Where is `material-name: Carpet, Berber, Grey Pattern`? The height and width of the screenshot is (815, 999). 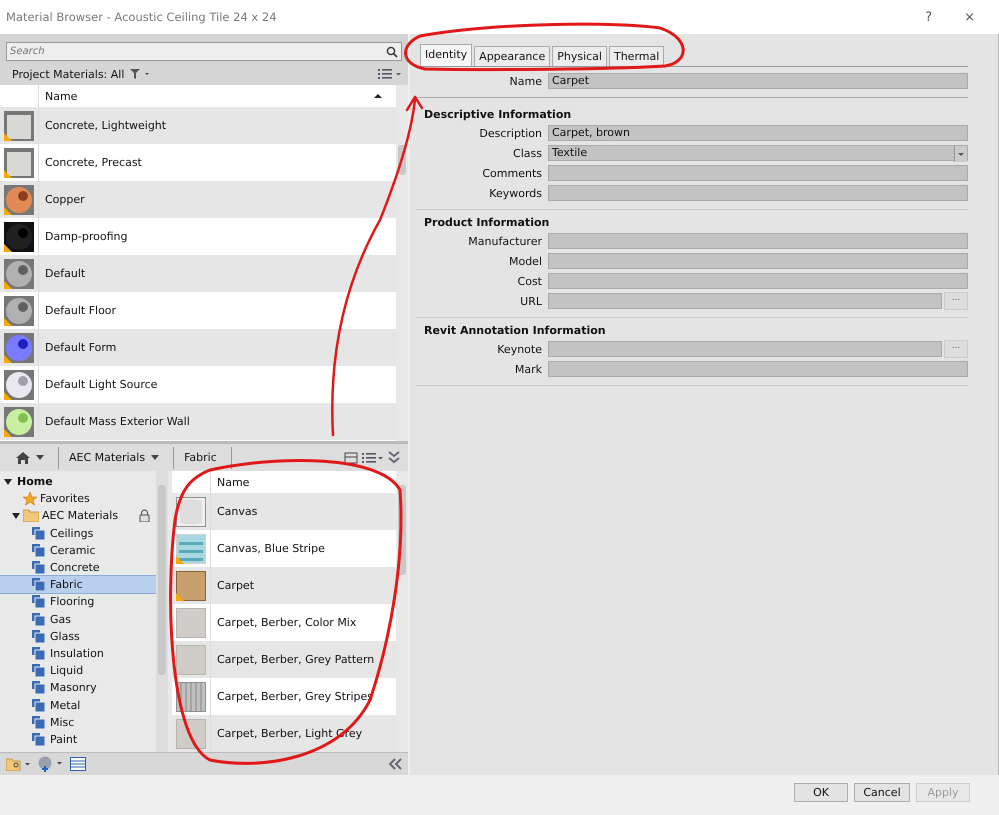 material-name: Carpet, Berber, Grey Pattern is located at coordinates (292, 659).